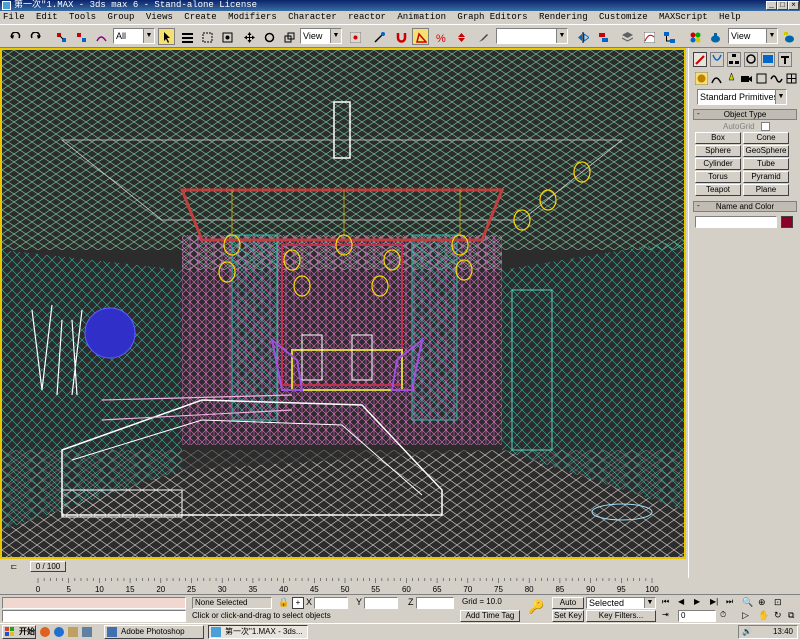  I want to click on maximize-button: □, so click(782, 5).